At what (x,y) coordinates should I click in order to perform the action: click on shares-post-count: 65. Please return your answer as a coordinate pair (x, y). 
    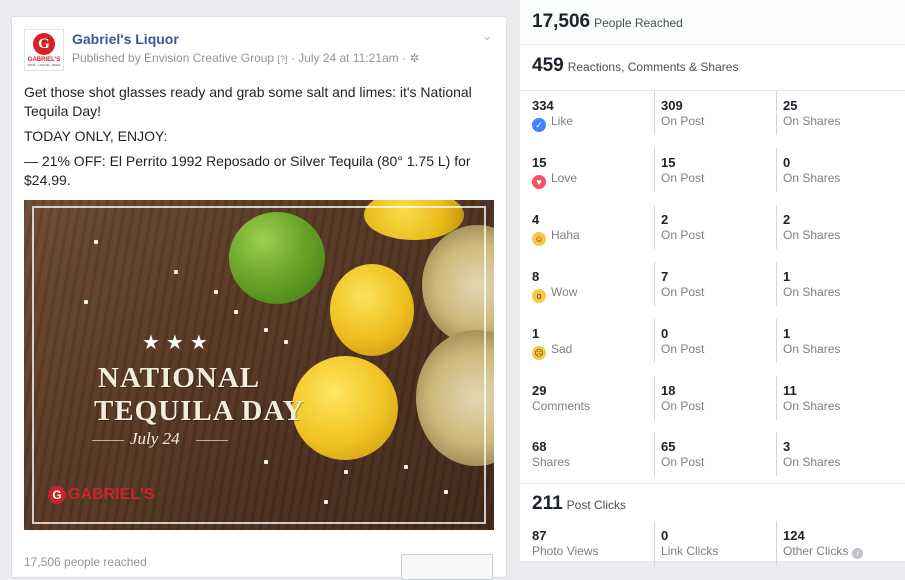
    Looking at the image, I should click on (668, 446).